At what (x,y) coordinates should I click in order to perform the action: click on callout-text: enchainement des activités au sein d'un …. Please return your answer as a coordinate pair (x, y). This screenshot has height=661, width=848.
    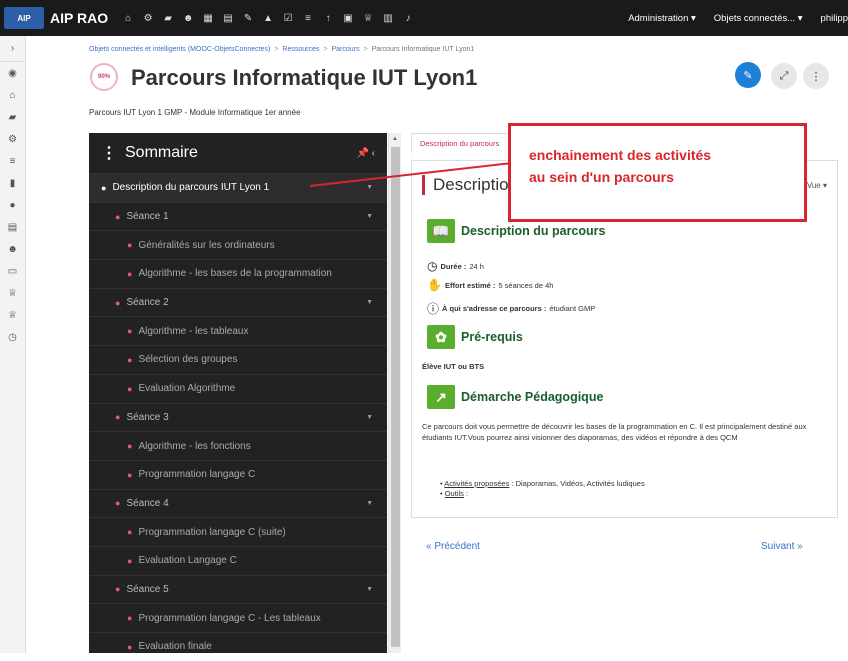
    Looking at the image, I should click on (620, 166).